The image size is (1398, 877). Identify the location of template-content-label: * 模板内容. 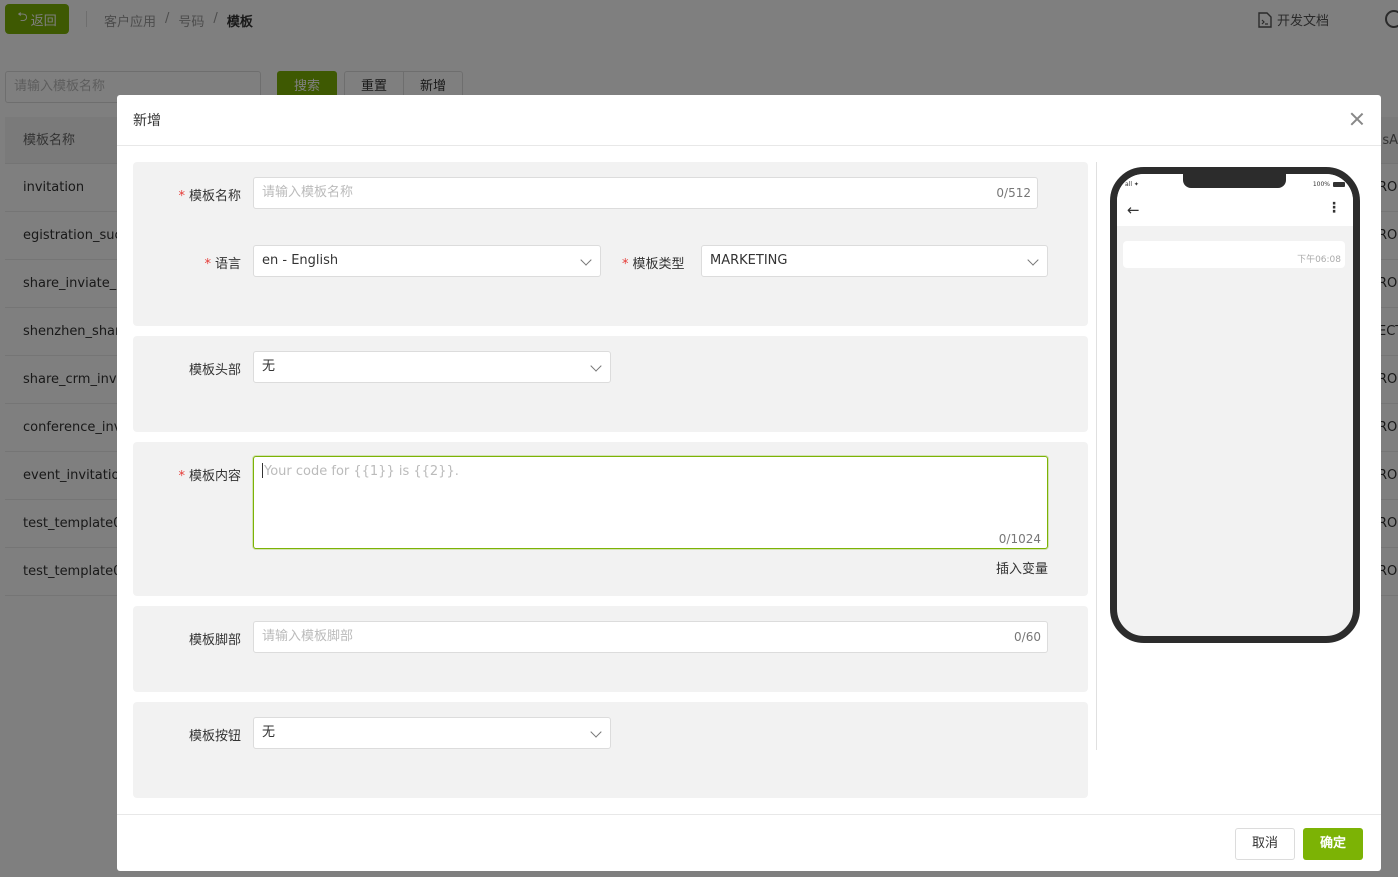
(209, 476).